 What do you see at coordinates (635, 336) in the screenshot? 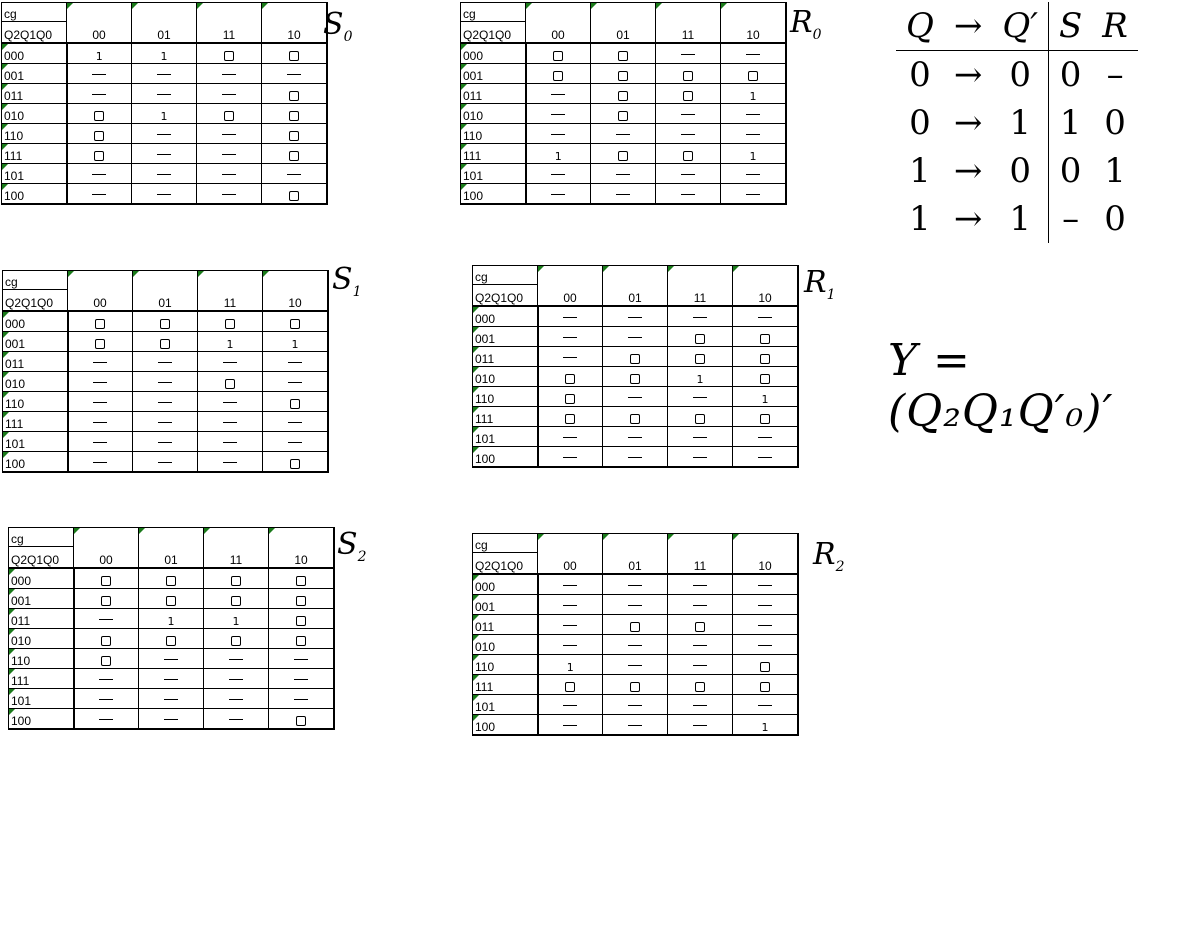
I see `kmap-row: 001` at bounding box center [635, 336].